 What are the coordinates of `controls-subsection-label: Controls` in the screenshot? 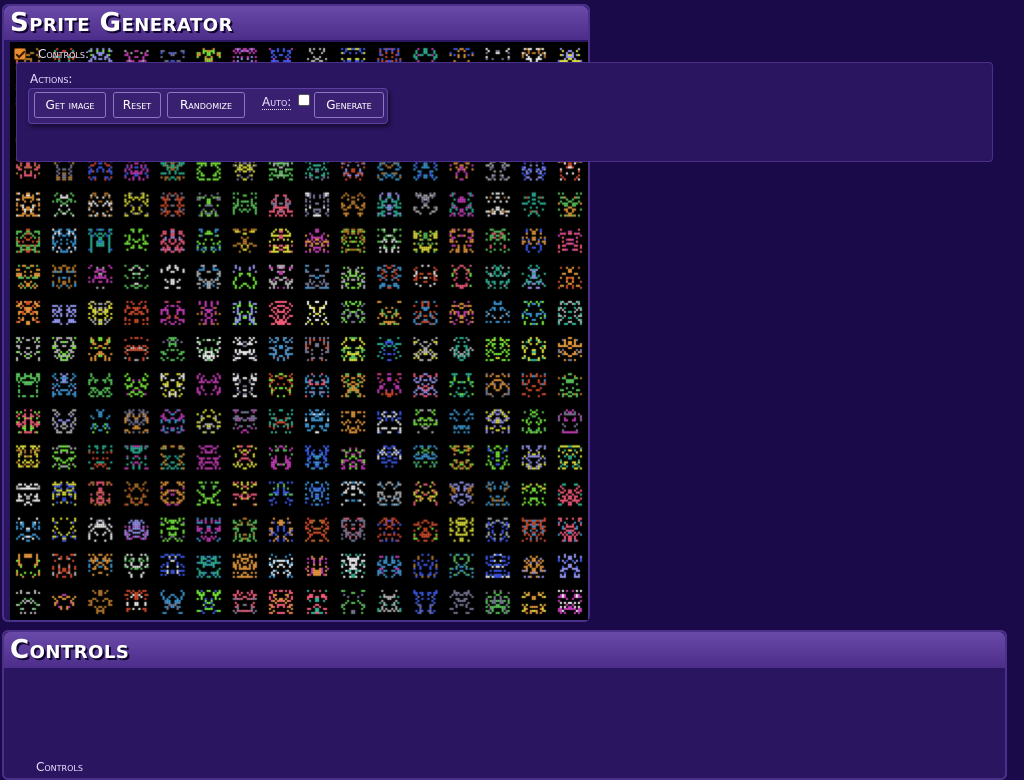 It's located at (59, 767).